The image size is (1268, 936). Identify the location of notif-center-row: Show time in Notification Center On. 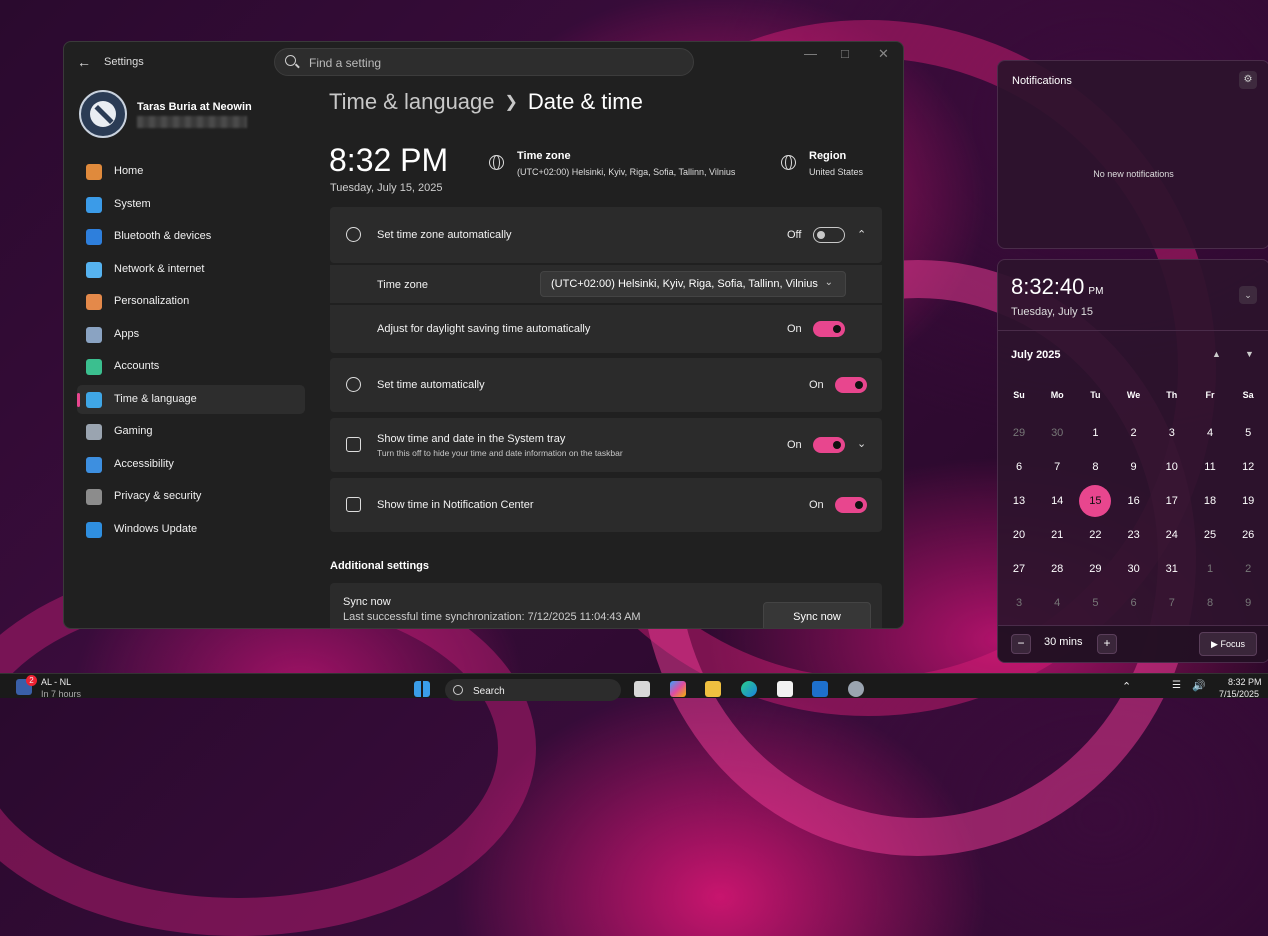
(606, 505).